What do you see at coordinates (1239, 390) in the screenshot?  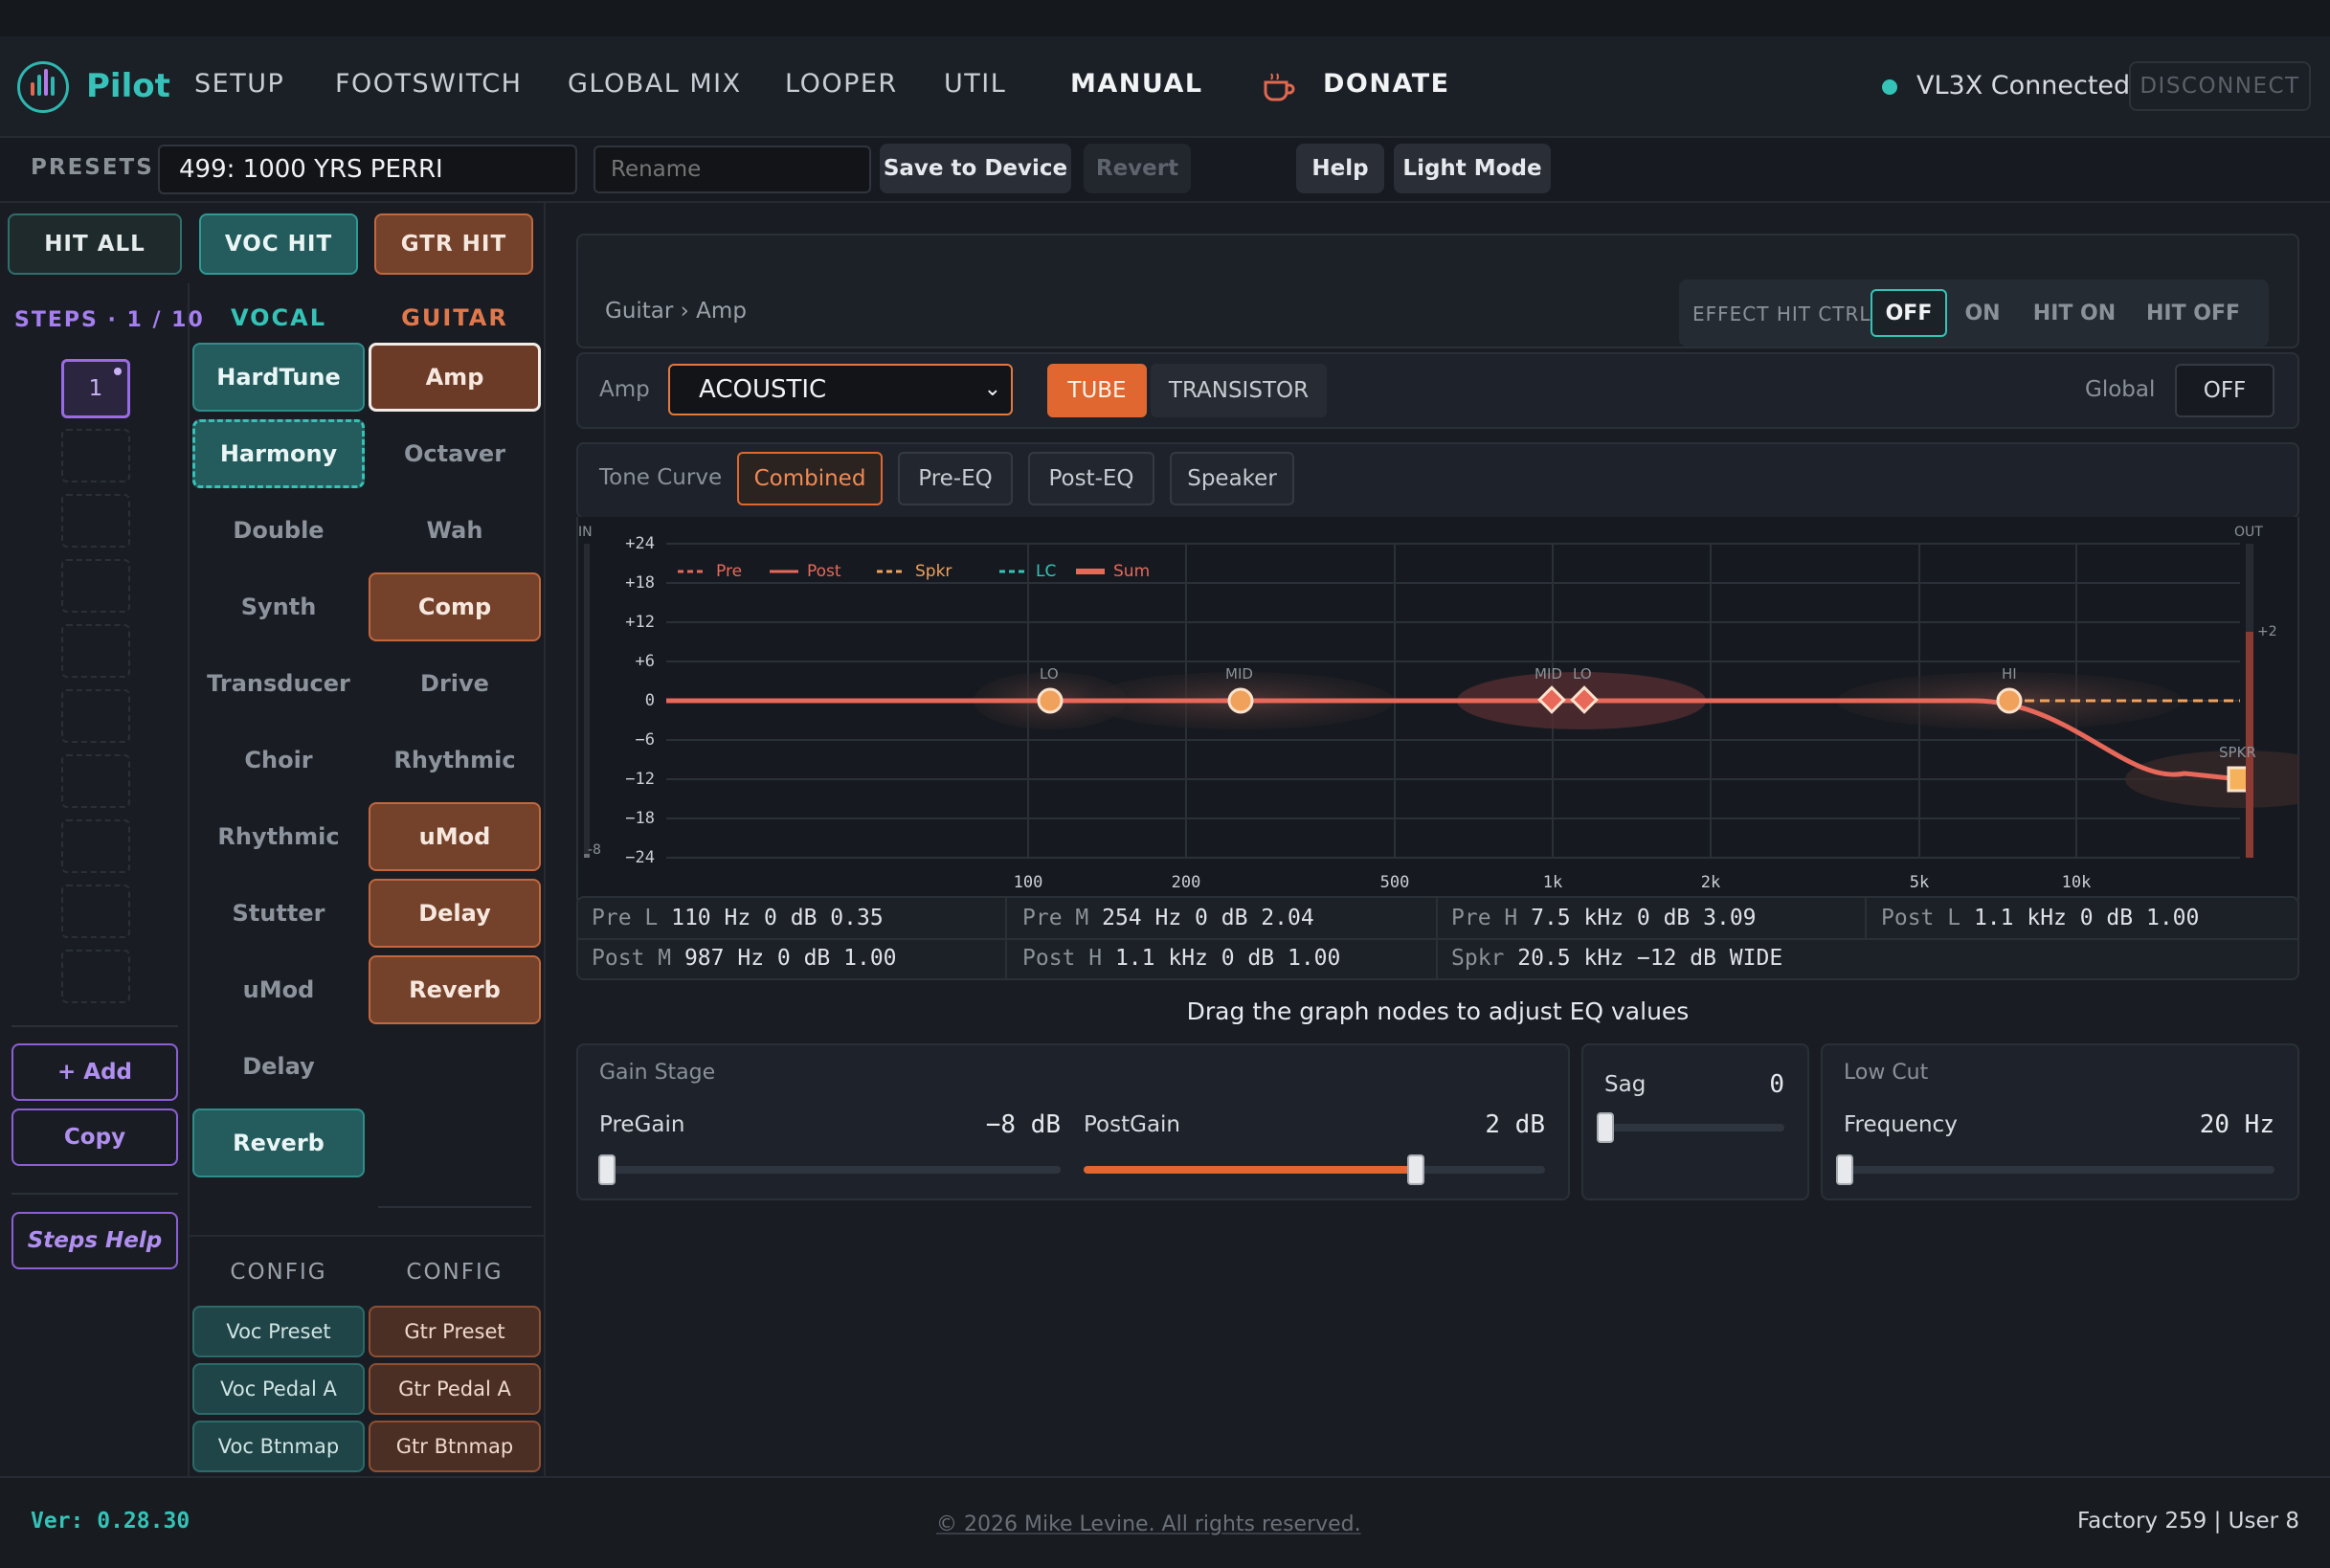 I see `amp-mode-transistor: TRANSISTOR` at bounding box center [1239, 390].